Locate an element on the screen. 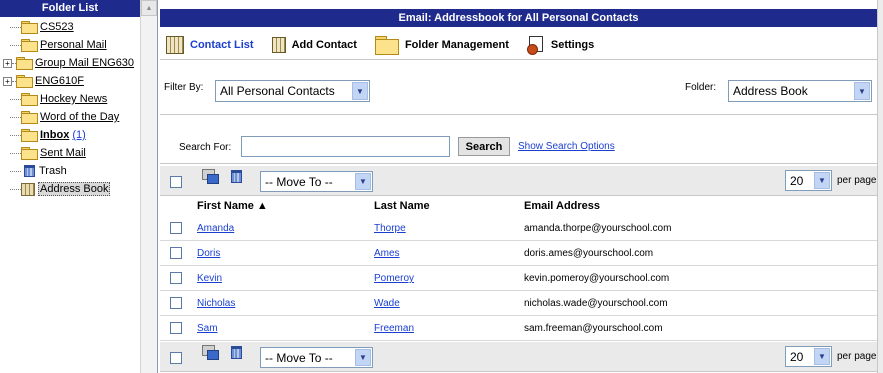 The image size is (883, 373). folder-label: Address Book is located at coordinates (74, 189).